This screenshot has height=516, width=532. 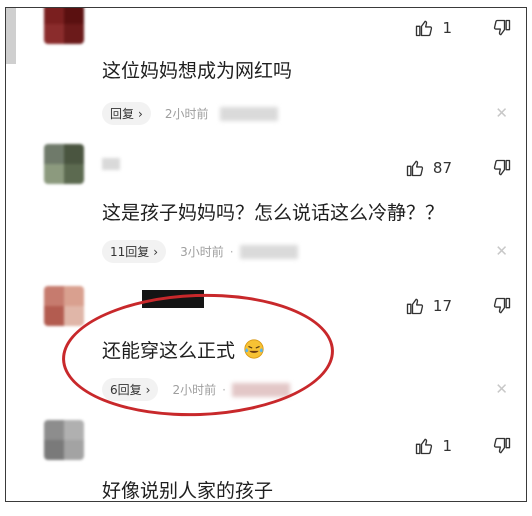 I want to click on reply-button: 回复 ›, so click(x=126, y=113).